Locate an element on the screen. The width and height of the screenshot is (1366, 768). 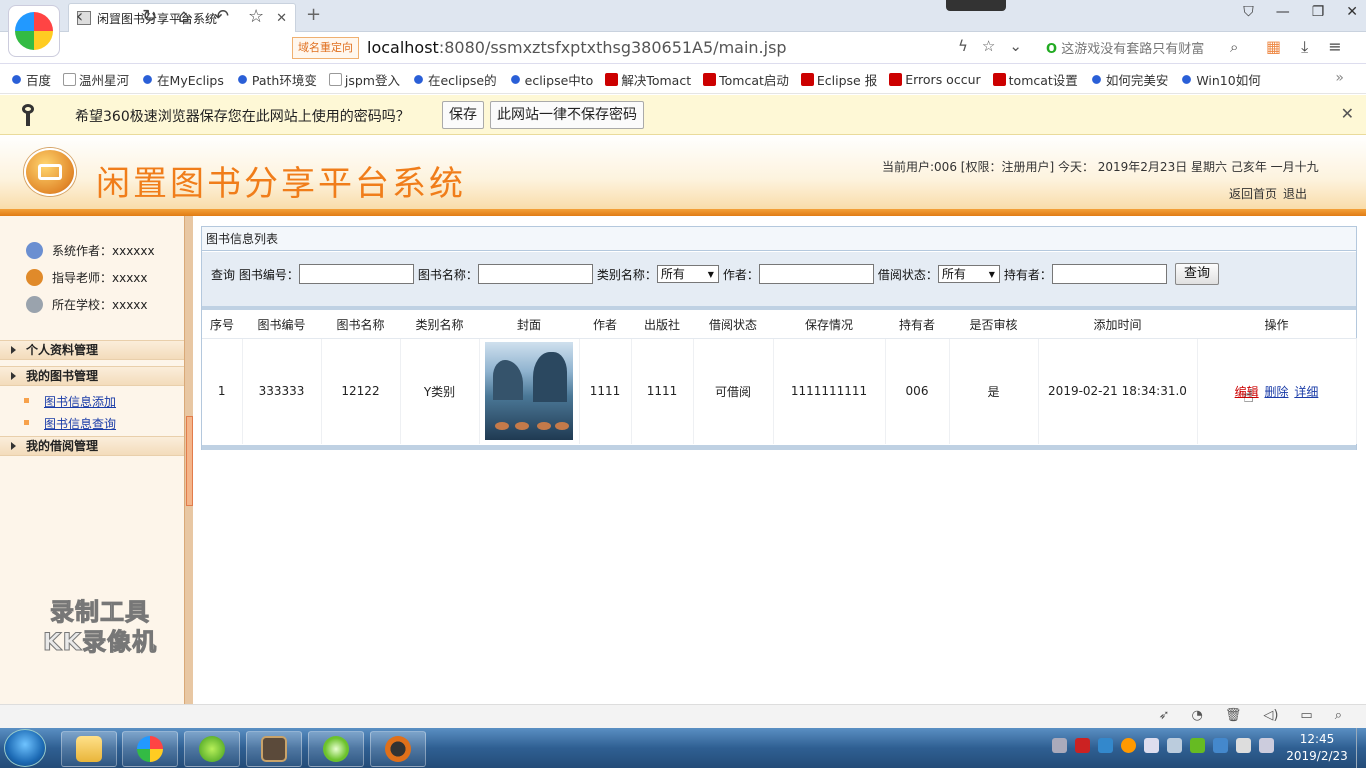
undo-icon: ↶ is located at coordinates (221, 16).